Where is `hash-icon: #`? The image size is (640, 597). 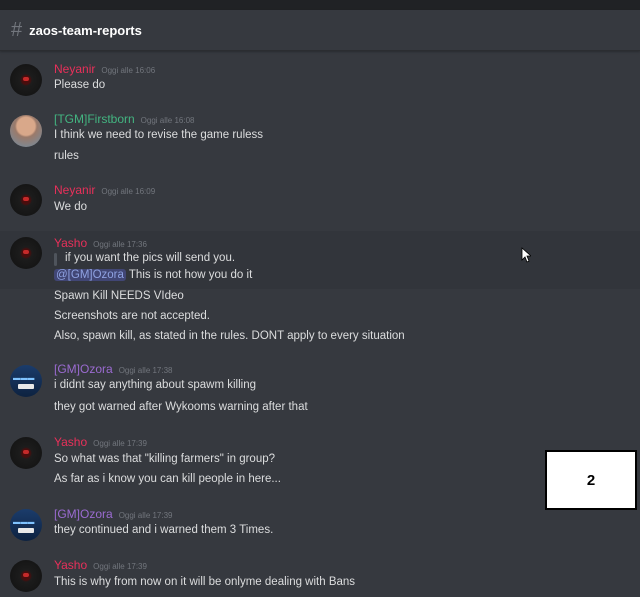 hash-icon: # is located at coordinates (17, 30).